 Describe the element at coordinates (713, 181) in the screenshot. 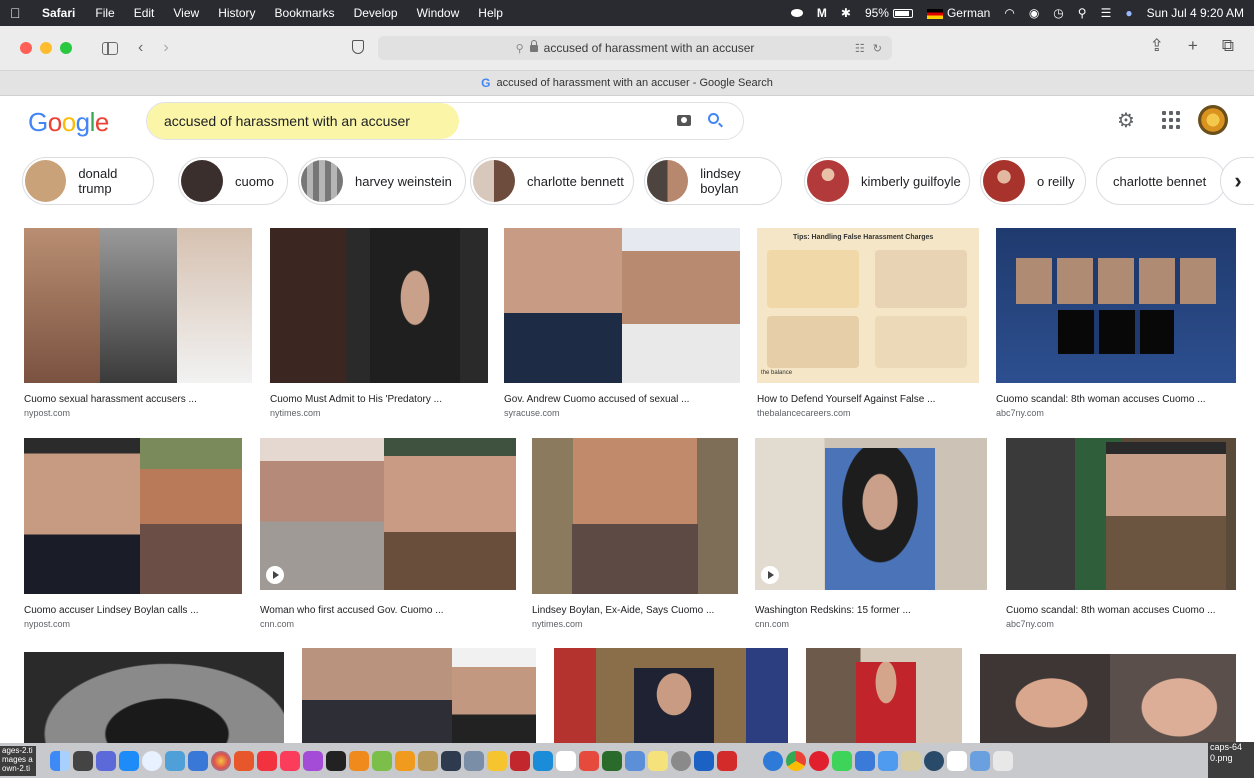

I see `chip-lindsey-boylan: lindsey boylan` at that location.